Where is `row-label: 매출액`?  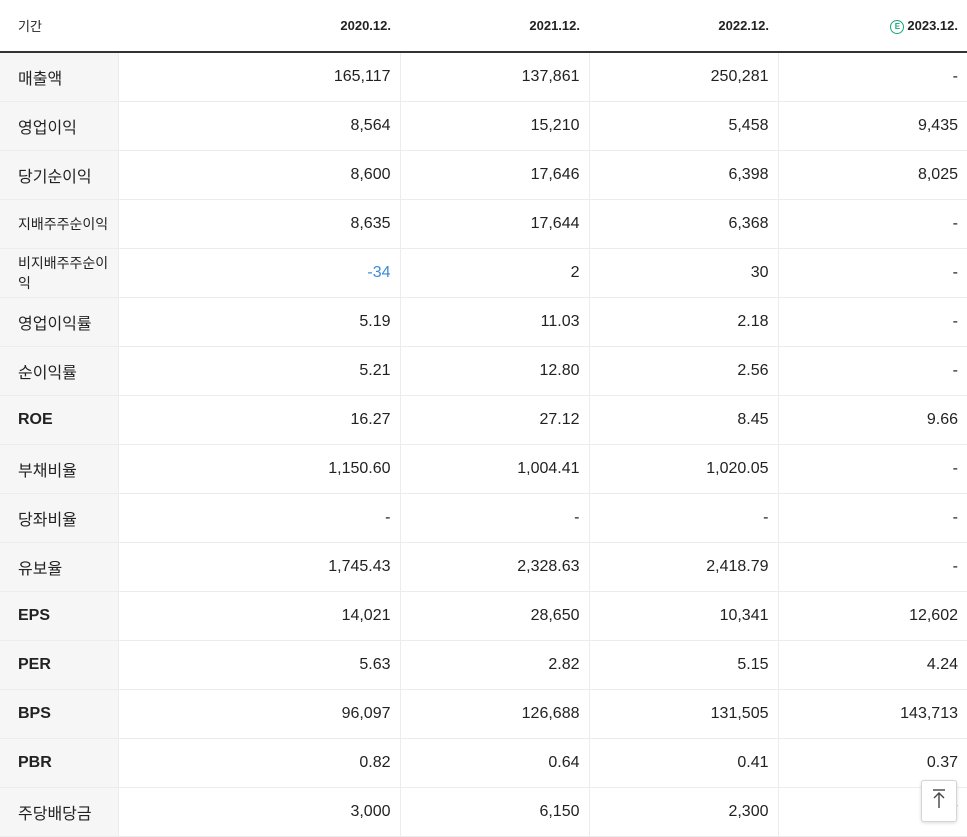
row-label: 매출액 is located at coordinates (59, 77).